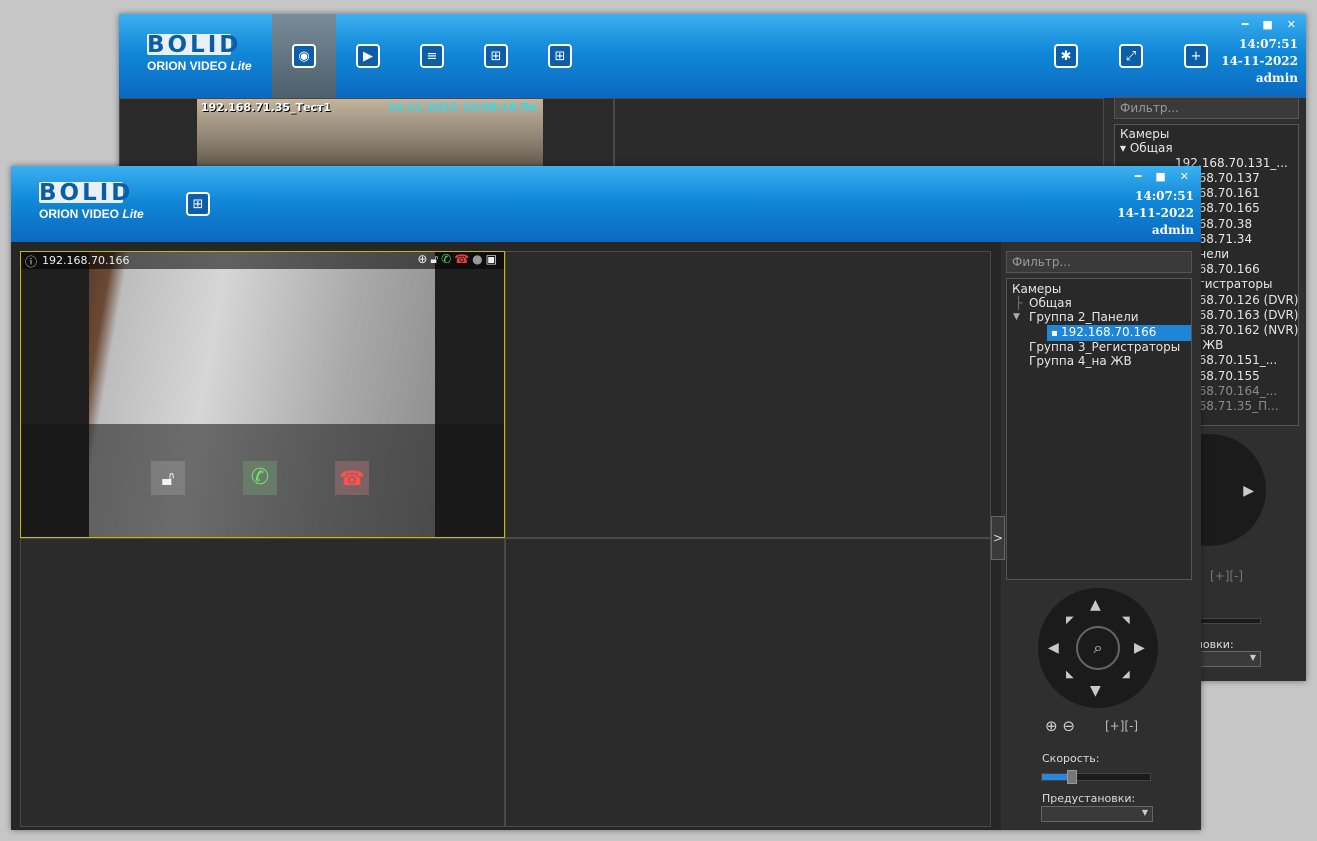 This screenshot has width=1317, height=841. What do you see at coordinates (1244, 208) in the screenshot?
I see `tree-item: 168.70.165` at bounding box center [1244, 208].